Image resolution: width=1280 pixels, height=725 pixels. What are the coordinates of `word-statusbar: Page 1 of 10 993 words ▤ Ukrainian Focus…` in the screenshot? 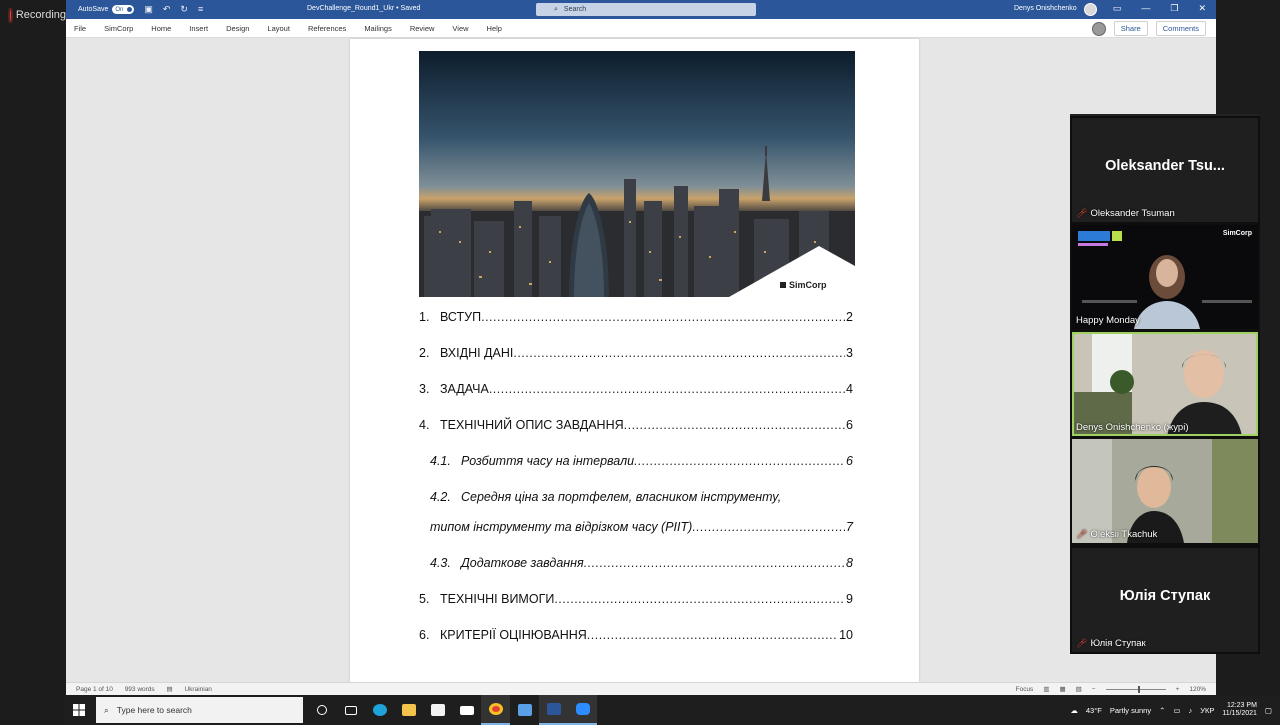 It's located at (641, 688).